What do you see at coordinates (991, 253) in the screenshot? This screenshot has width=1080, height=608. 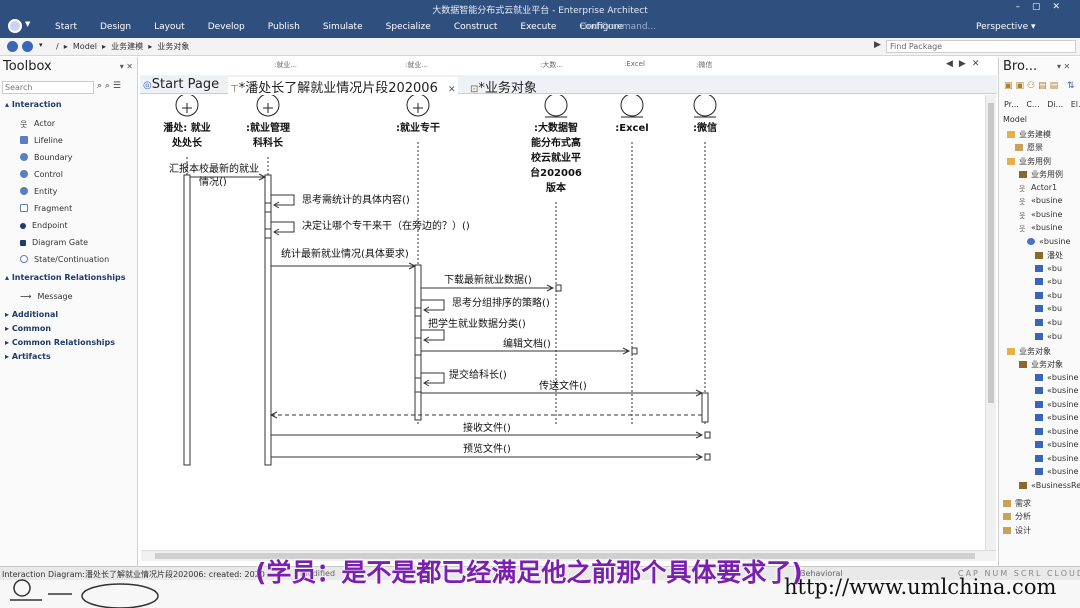 I see `scrollbar-thumb` at bounding box center [991, 253].